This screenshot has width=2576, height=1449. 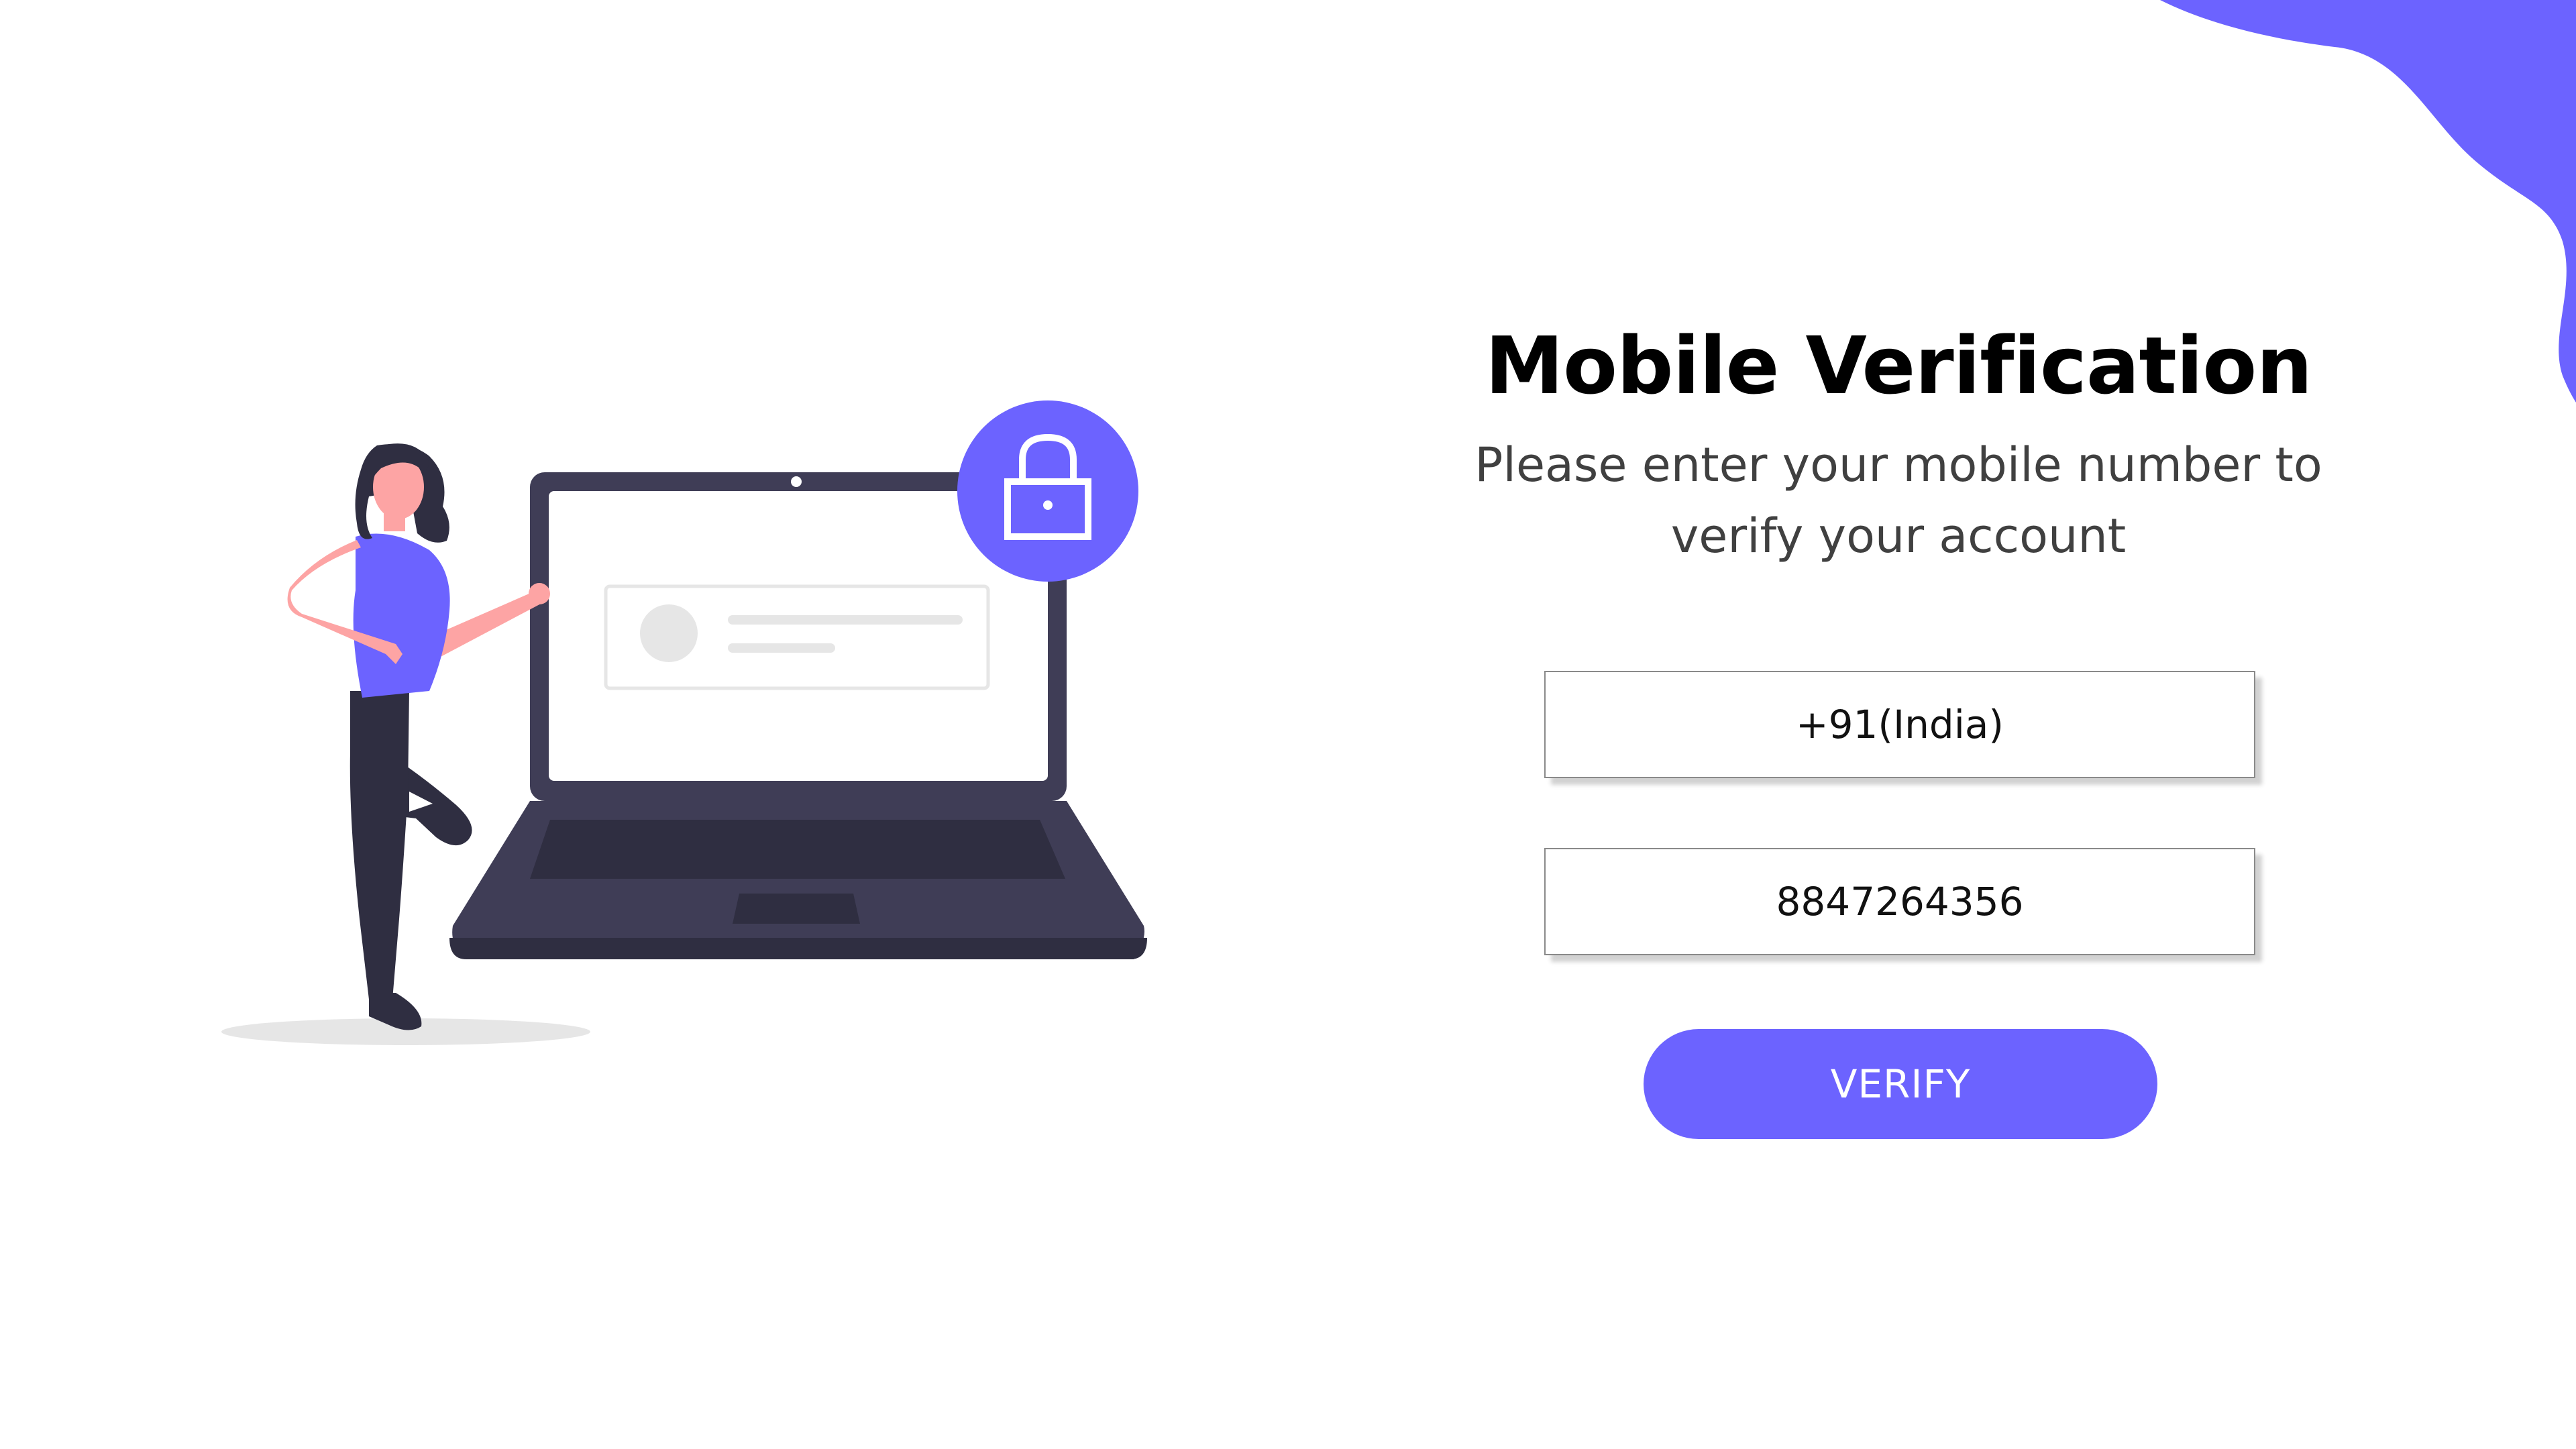 What do you see at coordinates (379, 845) in the screenshot?
I see `woman-standing-leg` at bounding box center [379, 845].